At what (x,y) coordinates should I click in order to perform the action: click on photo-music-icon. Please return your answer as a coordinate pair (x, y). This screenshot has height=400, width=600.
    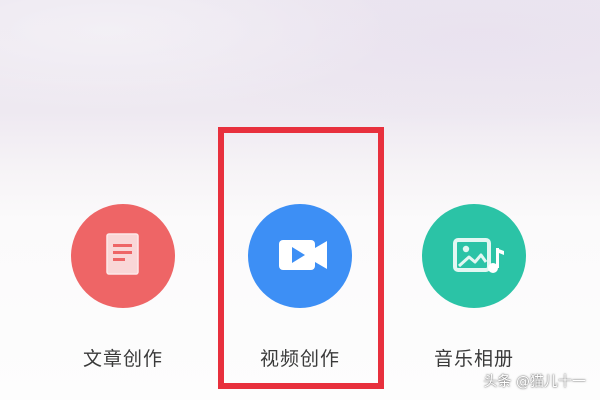
    Looking at the image, I should click on (478, 255).